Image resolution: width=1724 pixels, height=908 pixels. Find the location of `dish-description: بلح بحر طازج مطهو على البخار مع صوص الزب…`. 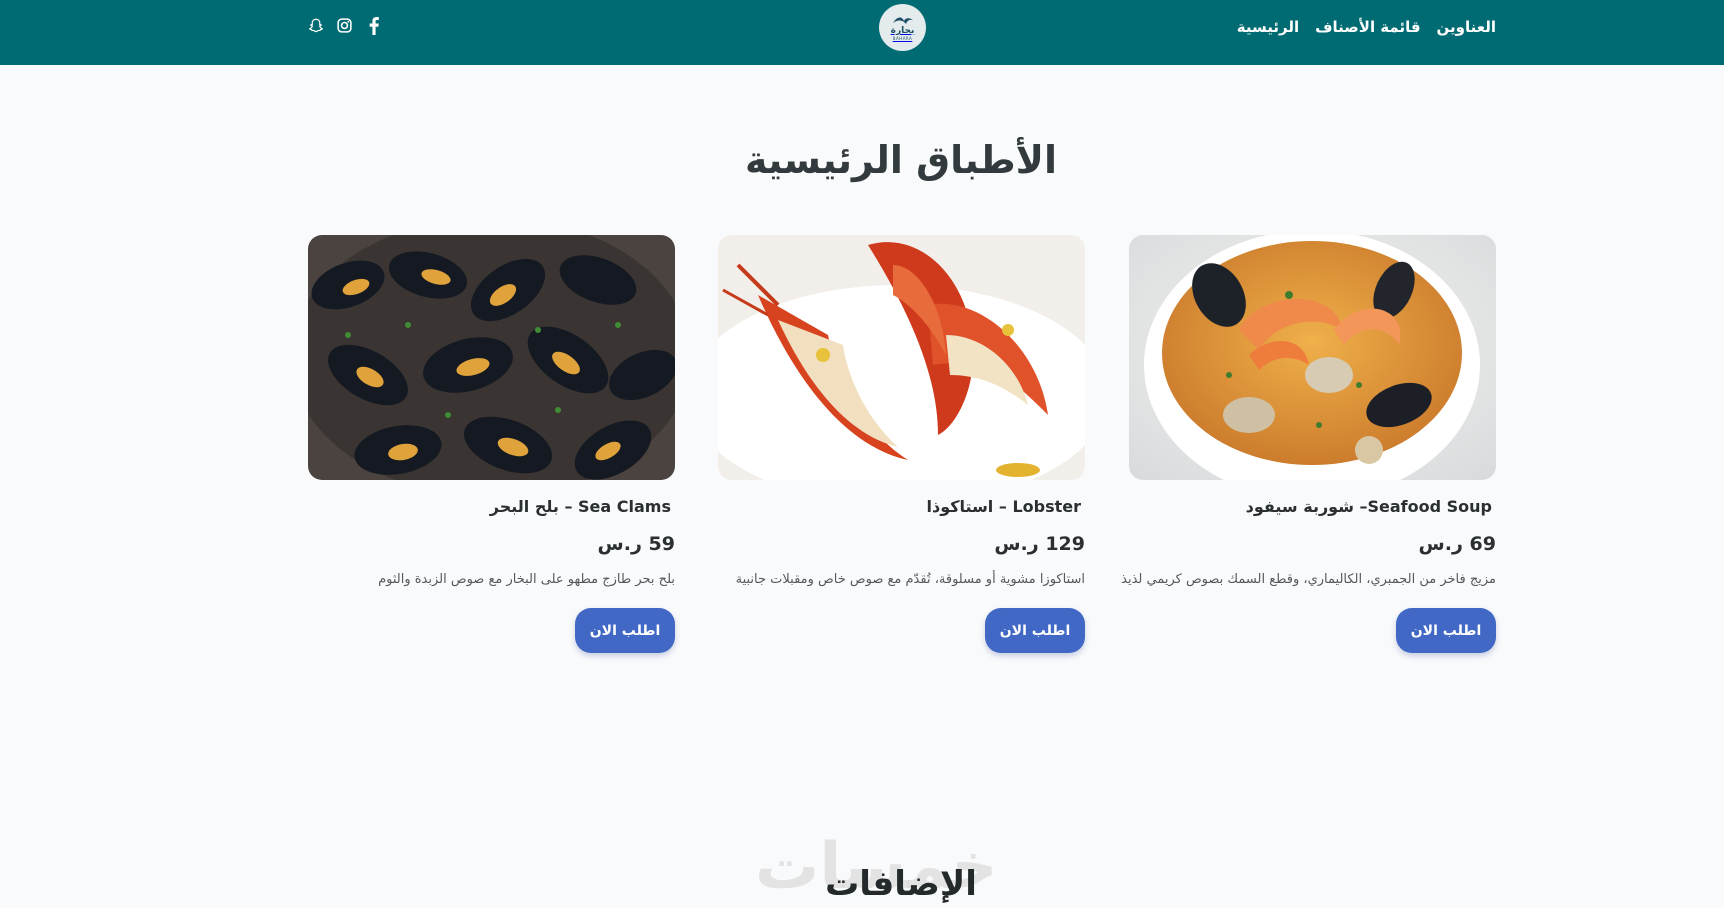

dish-description: بلح بحر طازج مطهو على البخار مع صوص الزب… is located at coordinates (526, 579).